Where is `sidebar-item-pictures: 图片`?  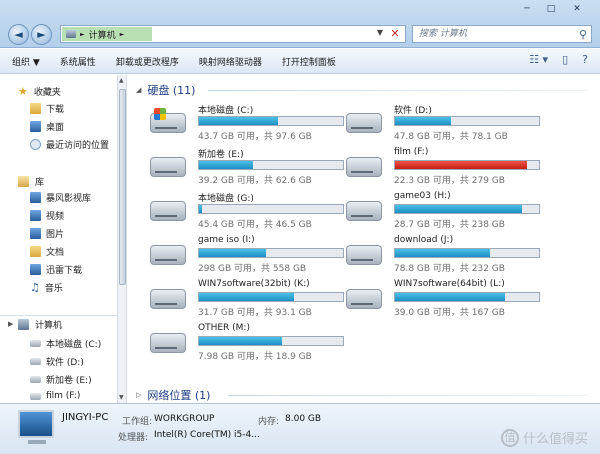 sidebar-item-pictures: 图片 is located at coordinates (47, 233).